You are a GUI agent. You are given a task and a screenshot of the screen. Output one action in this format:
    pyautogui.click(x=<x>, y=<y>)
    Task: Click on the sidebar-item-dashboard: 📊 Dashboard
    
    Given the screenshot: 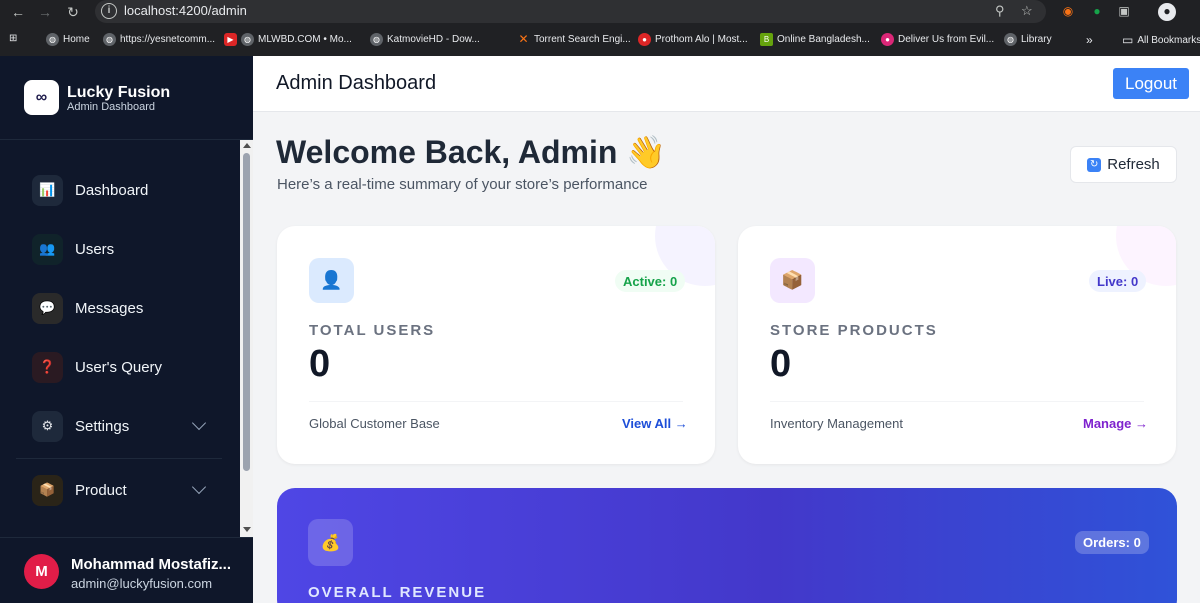 What is the action you would take?
    pyautogui.click(x=119, y=190)
    